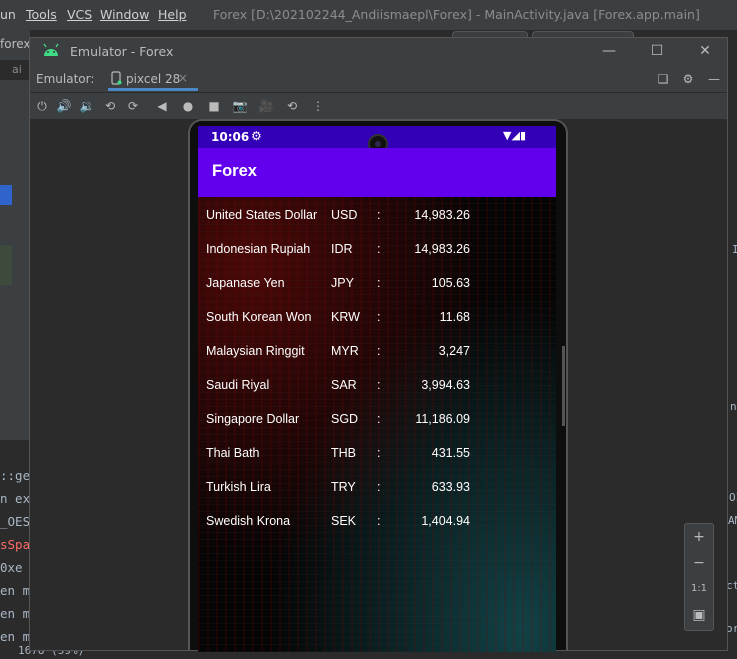 The width and height of the screenshot is (737, 659). Describe the element at coordinates (234, 171) in the screenshot. I see `app-title: Forex` at that location.